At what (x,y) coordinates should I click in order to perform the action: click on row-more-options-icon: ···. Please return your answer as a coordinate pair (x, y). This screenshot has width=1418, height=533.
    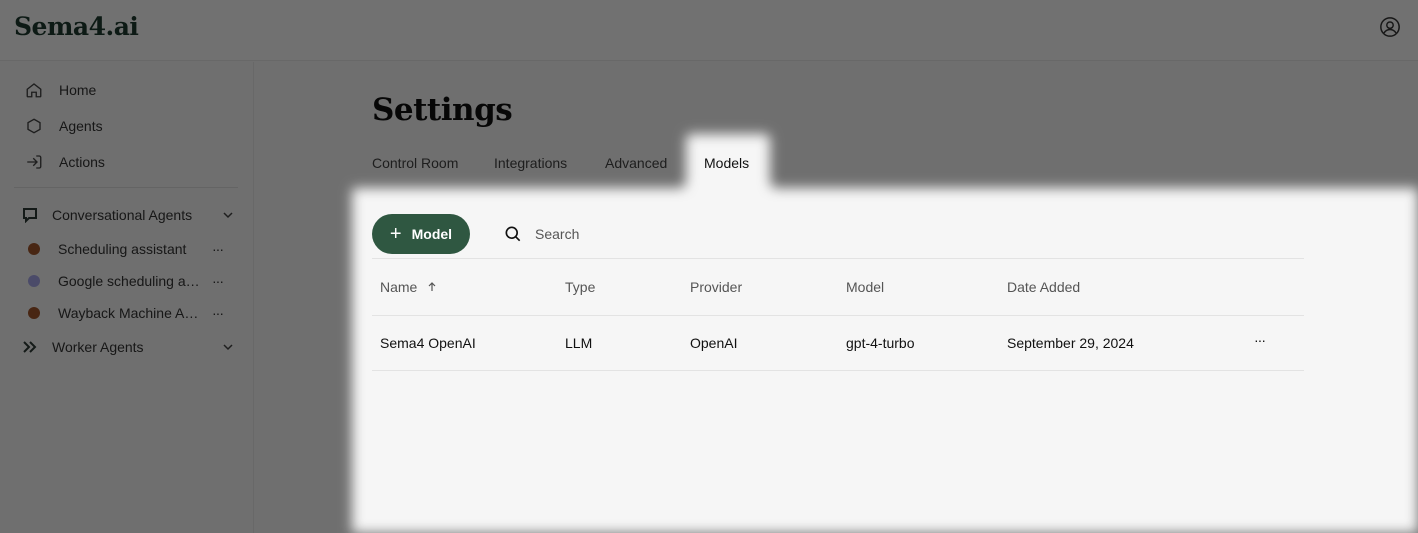
    Looking at the image, I should click on (1260, 340).